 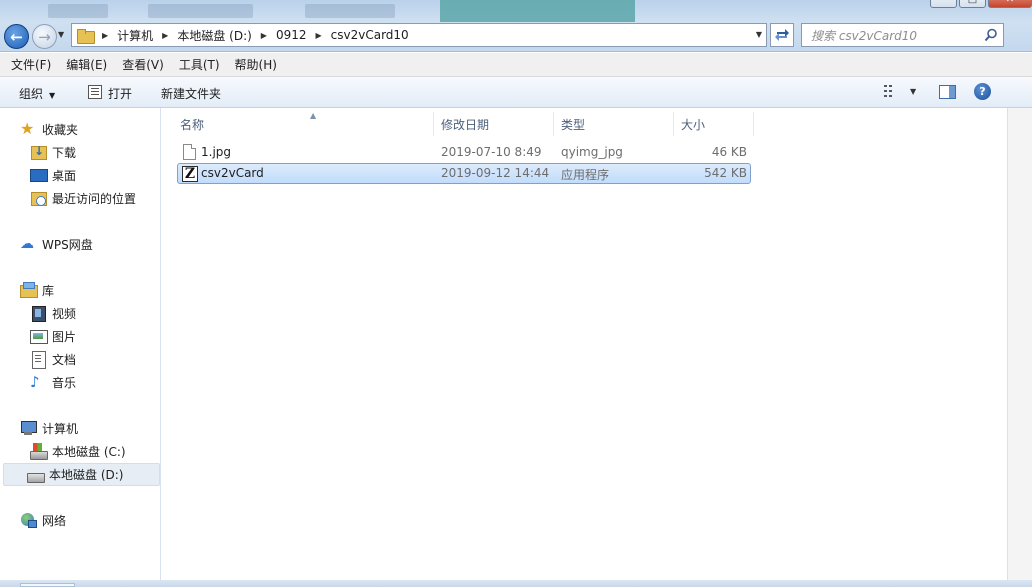 What do you see at coordinates (913, 91) in the screenshot?
I see `view-dropdown-icon: ▼` at bounding box center [913, 91].